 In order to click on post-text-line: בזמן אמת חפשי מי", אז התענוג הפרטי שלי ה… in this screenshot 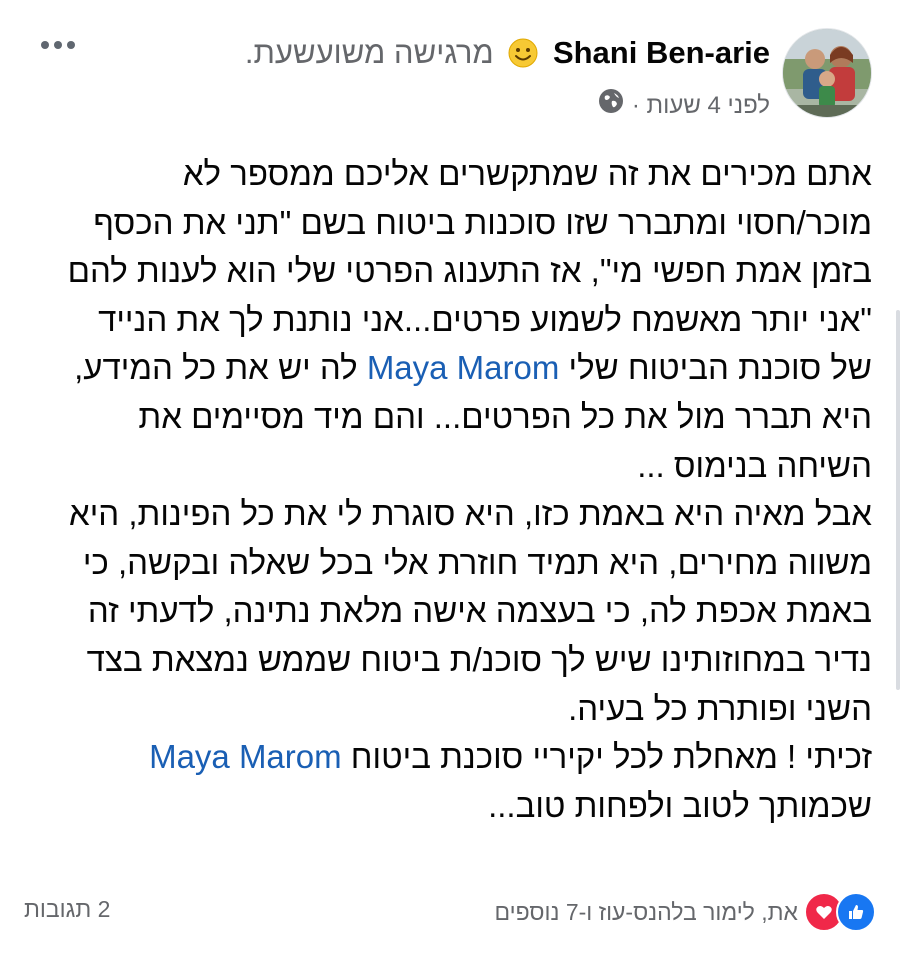, I will do `click(446, 271)`.